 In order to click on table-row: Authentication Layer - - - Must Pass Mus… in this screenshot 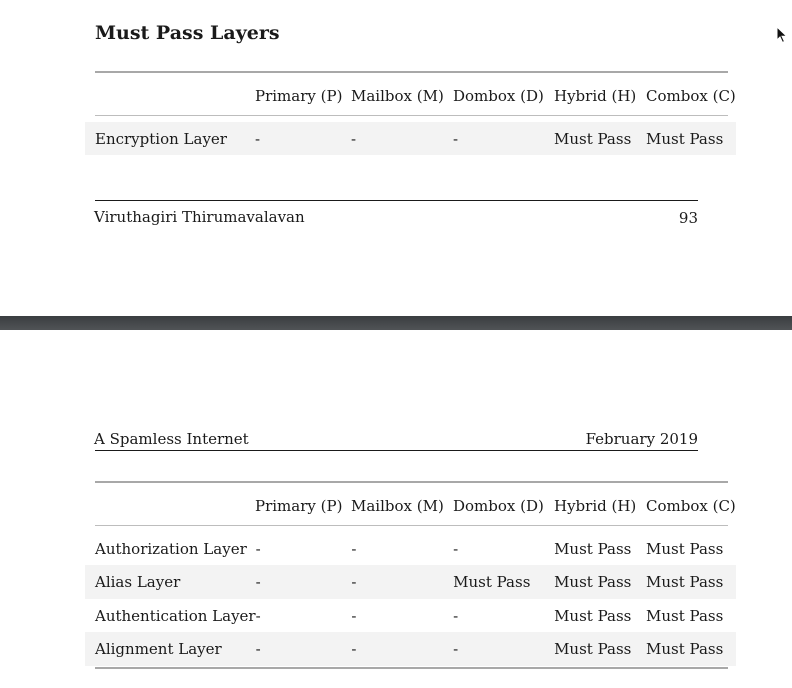, I will do `click(415, 615)`.